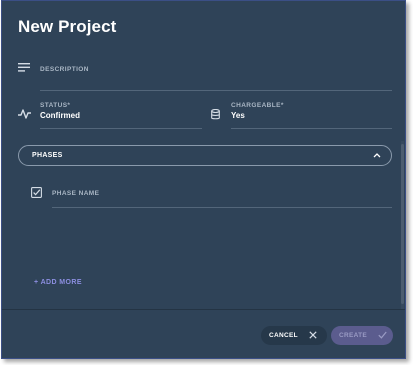  I want to click on cancel-button-label: CANCEL, so click(283, 335).